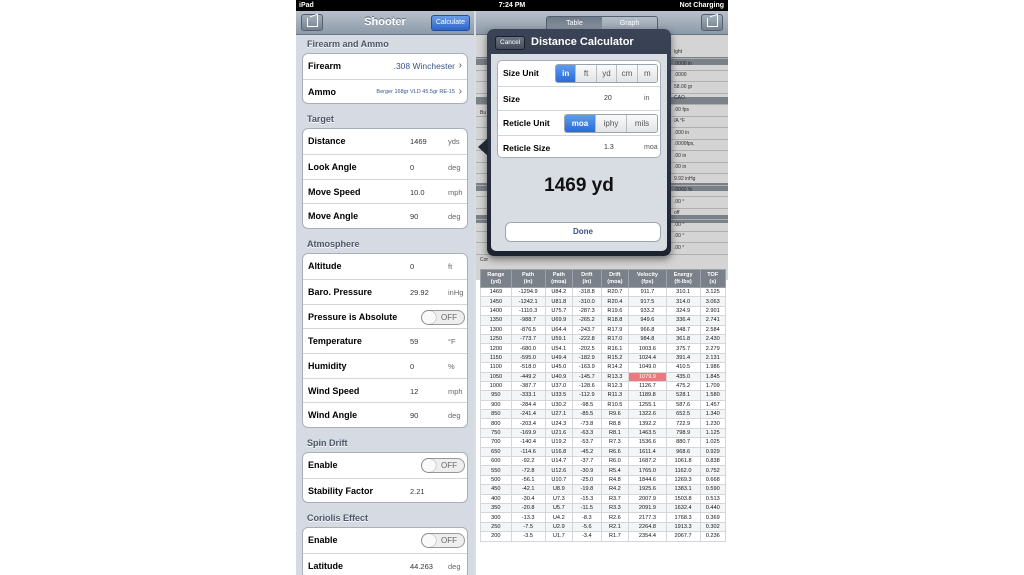  I want to click on table-cell: -1110.3, so click(528, 311).